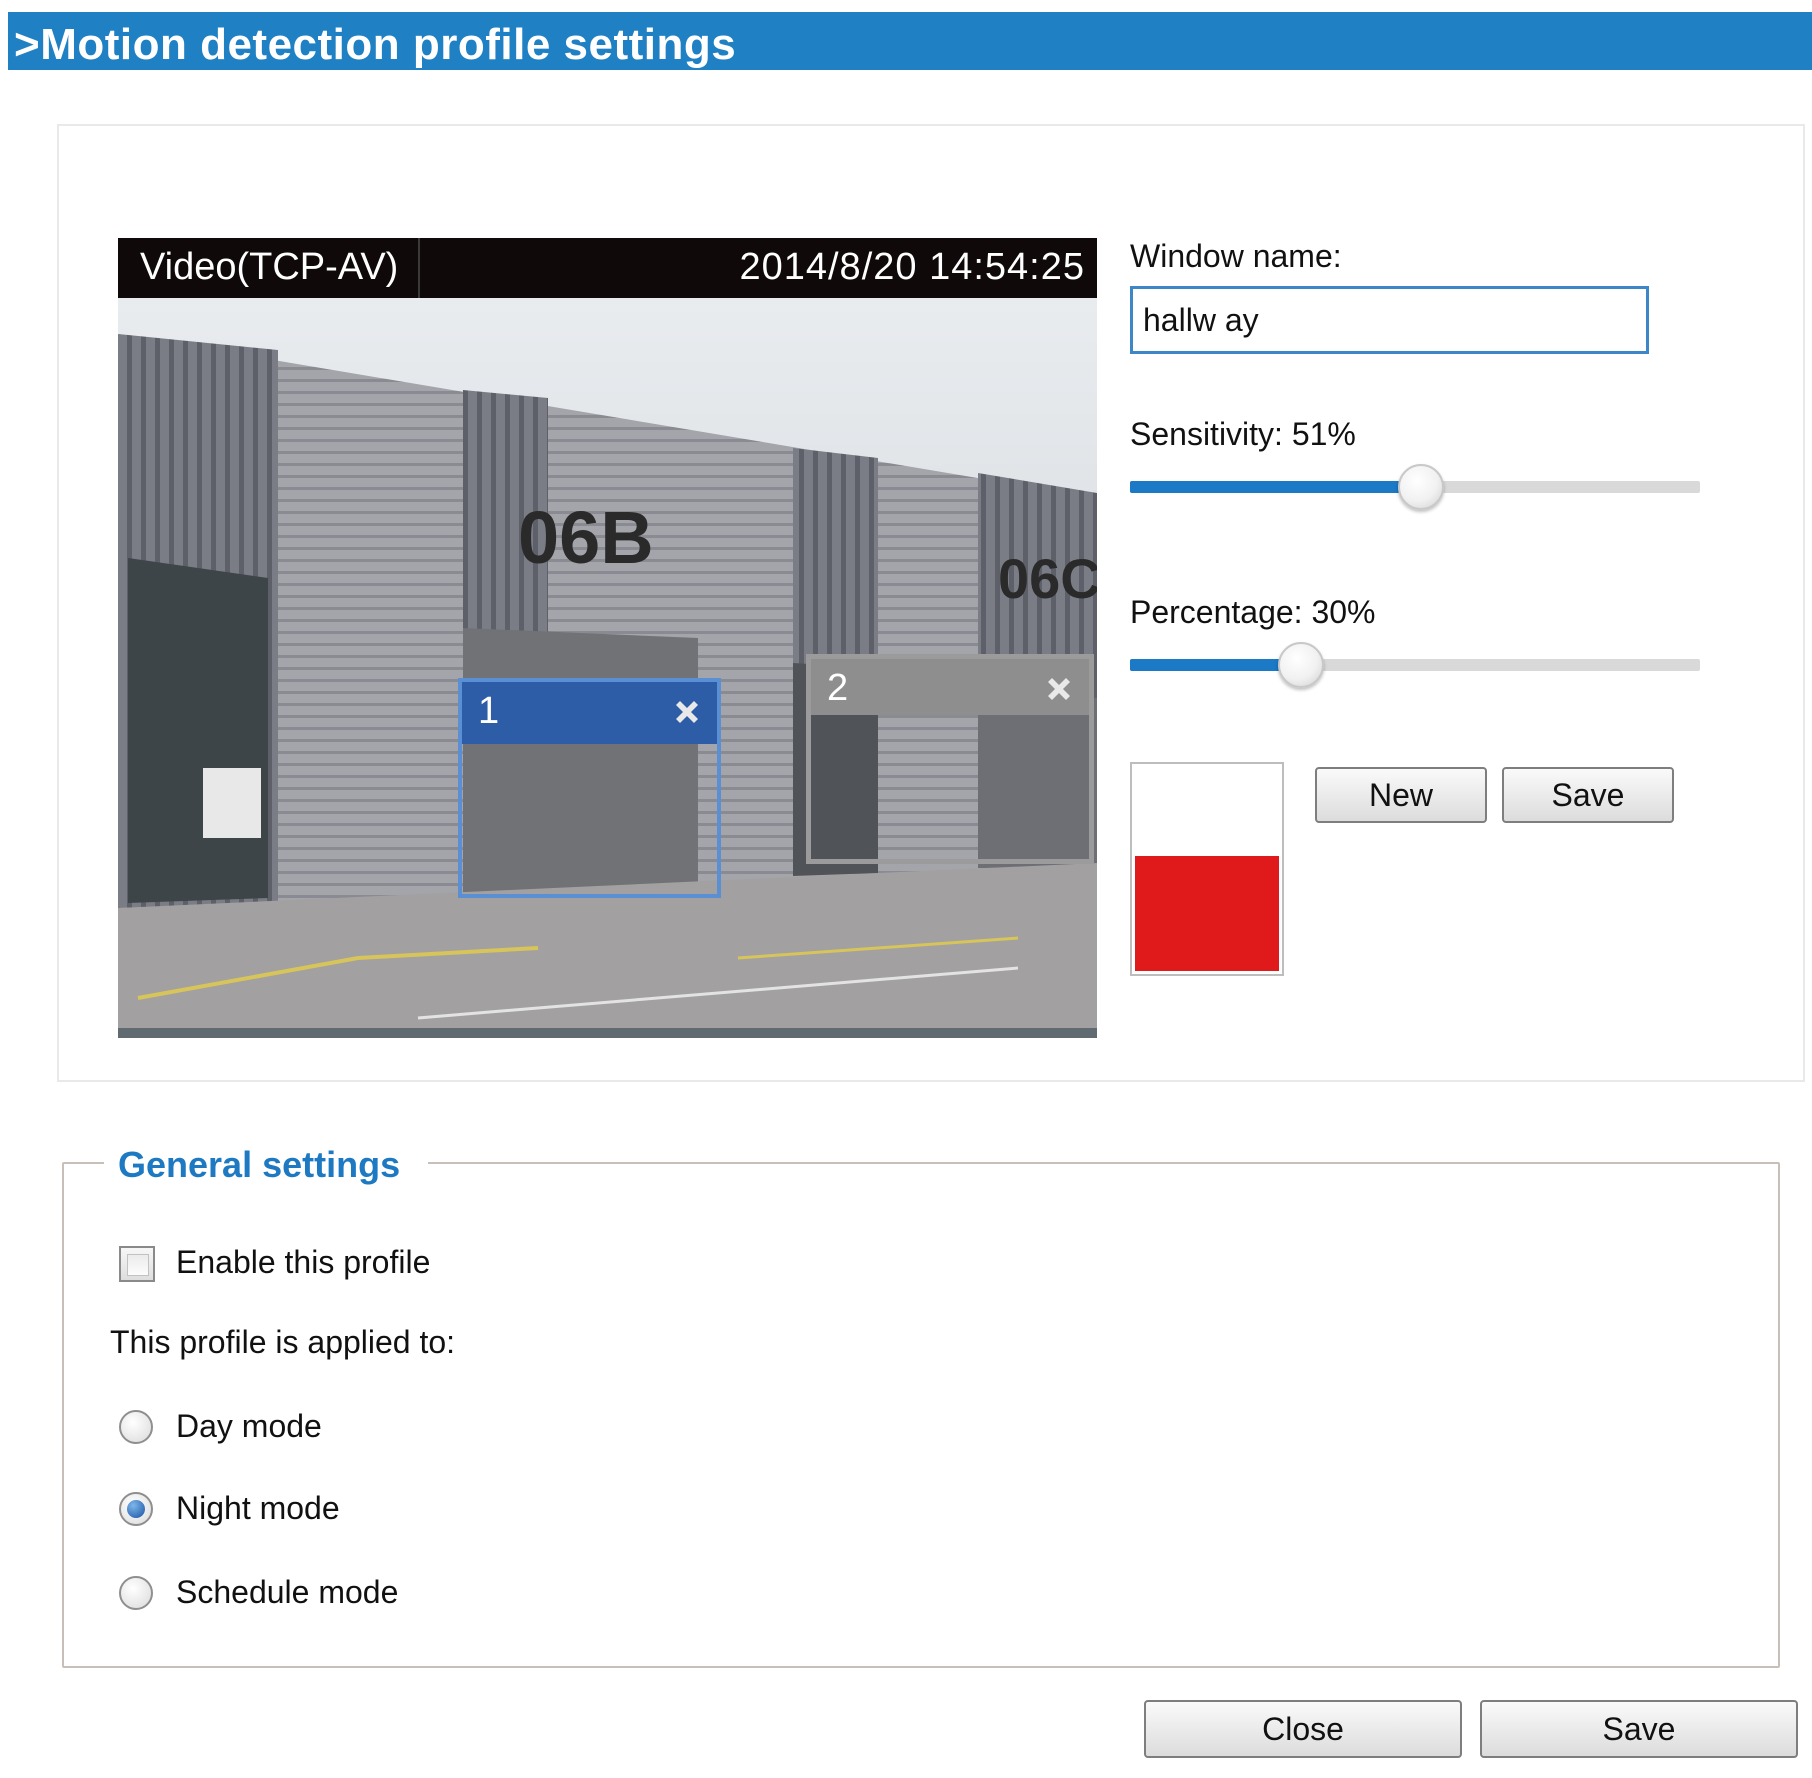 The height and width of the screenshot is (1778, 1812). What do you see at coordinates (589, 713) in the screenshot?
I see `motion-window-1-header: 1` at bounding box center [589, 713].